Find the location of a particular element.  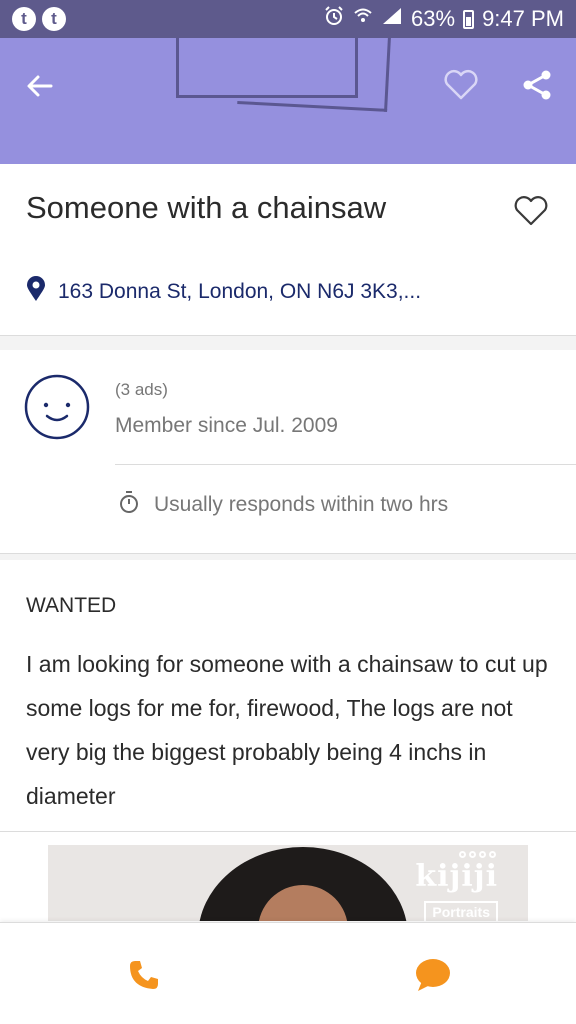

promo-banner: kijiji Portraits is located at coordinates (288, 883).